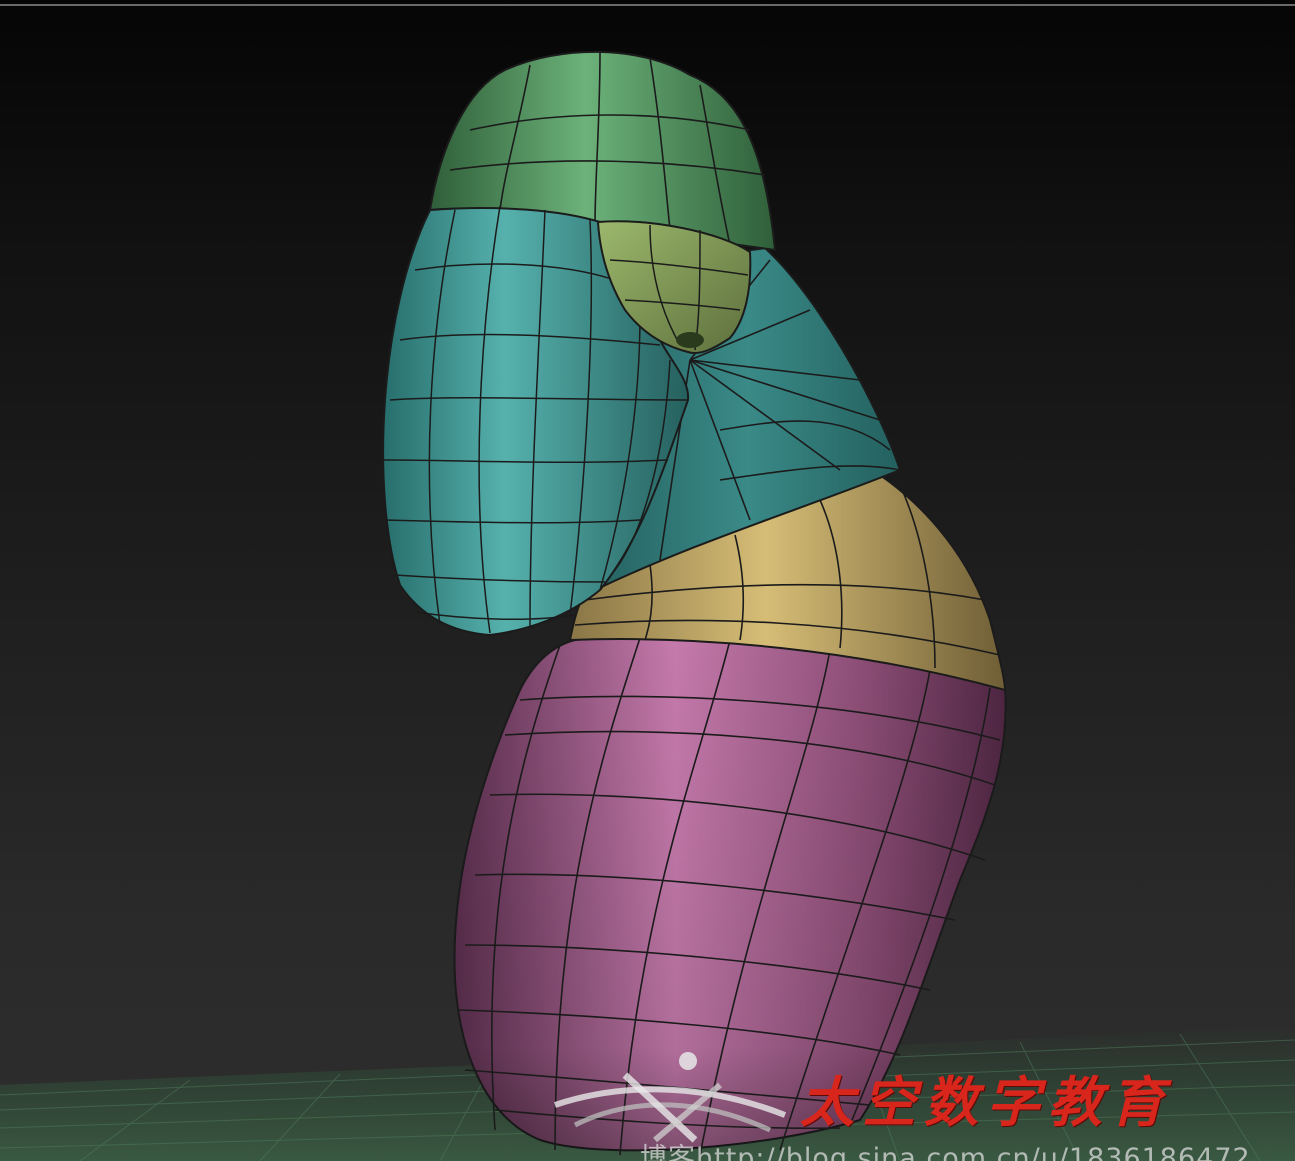 Image resolution: width=1295 pixels, height=1161 pixels. Describe the element at coordinates (945, 1152) in the screenshot. I see `watermark-url: 博客http://blog.sina.com.cn/u/1836186472` at that location.